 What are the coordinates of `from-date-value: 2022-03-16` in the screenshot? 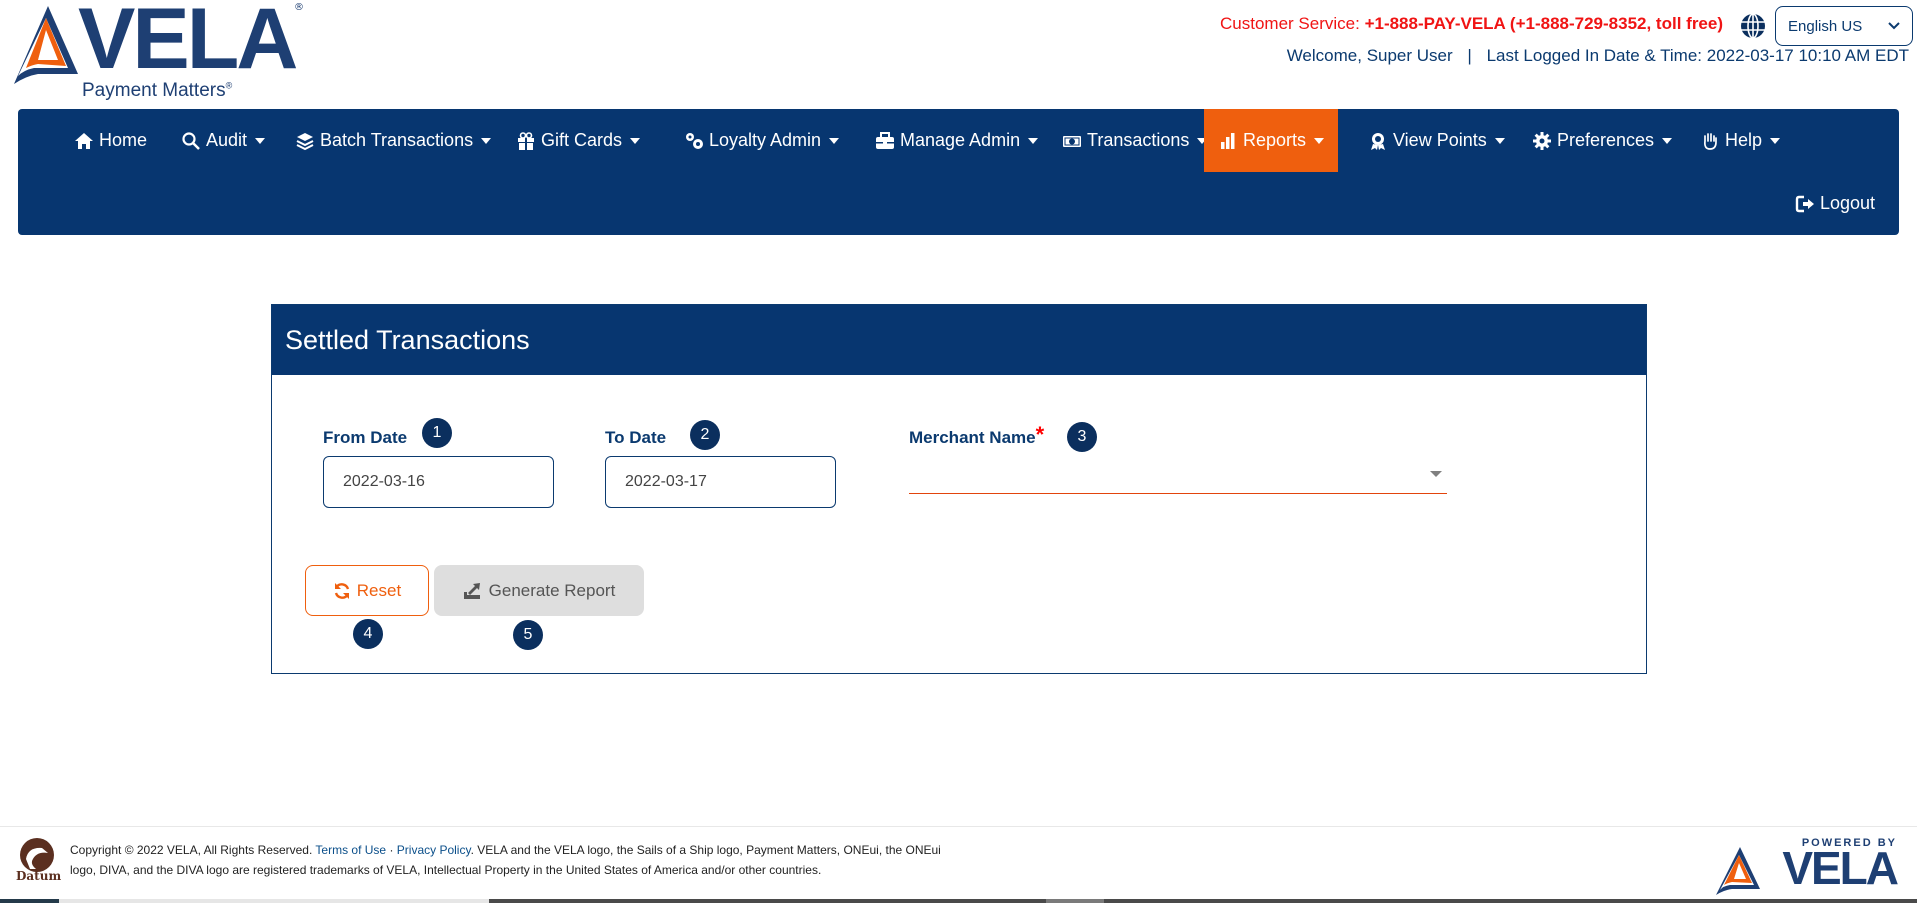 It's located at (384, 481).